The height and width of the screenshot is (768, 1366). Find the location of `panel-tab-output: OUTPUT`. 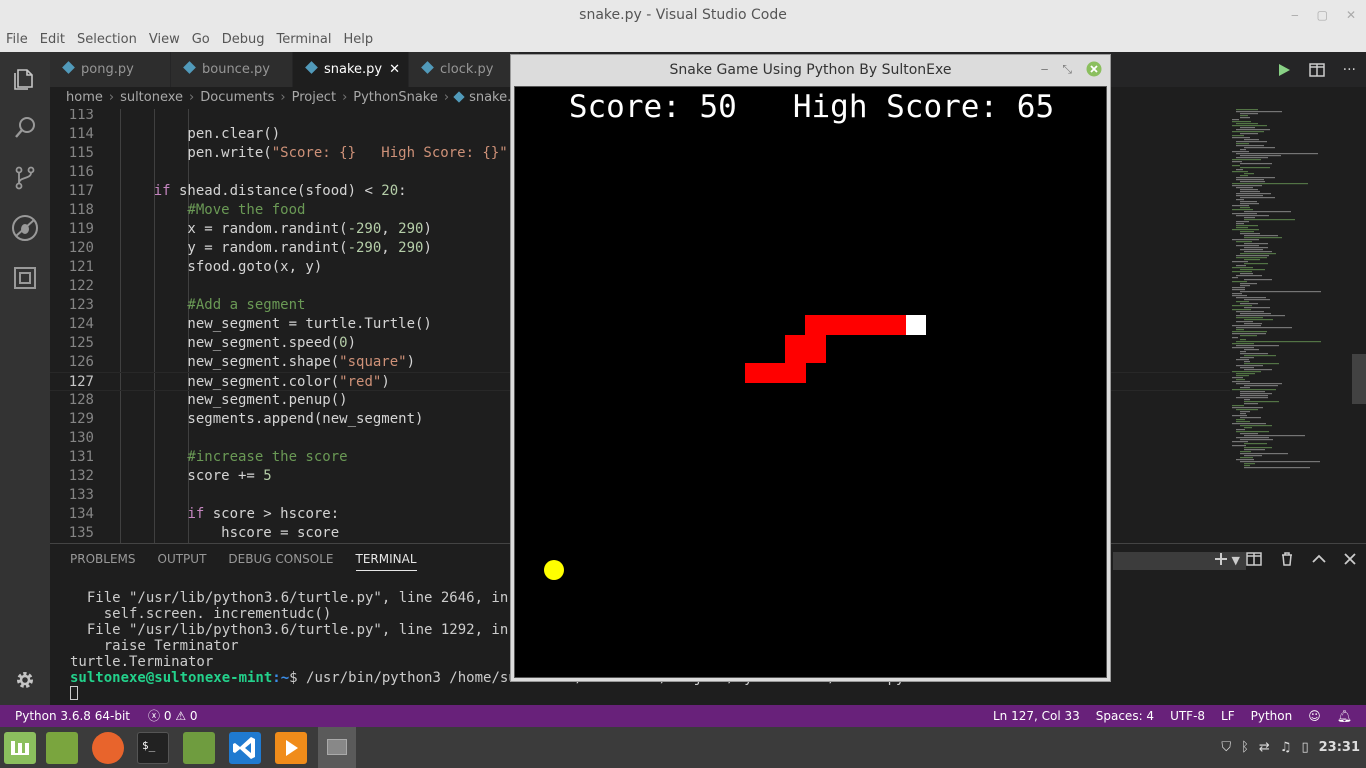

panel-tab-output: OUTPUT is located at coordinates (182, 561).